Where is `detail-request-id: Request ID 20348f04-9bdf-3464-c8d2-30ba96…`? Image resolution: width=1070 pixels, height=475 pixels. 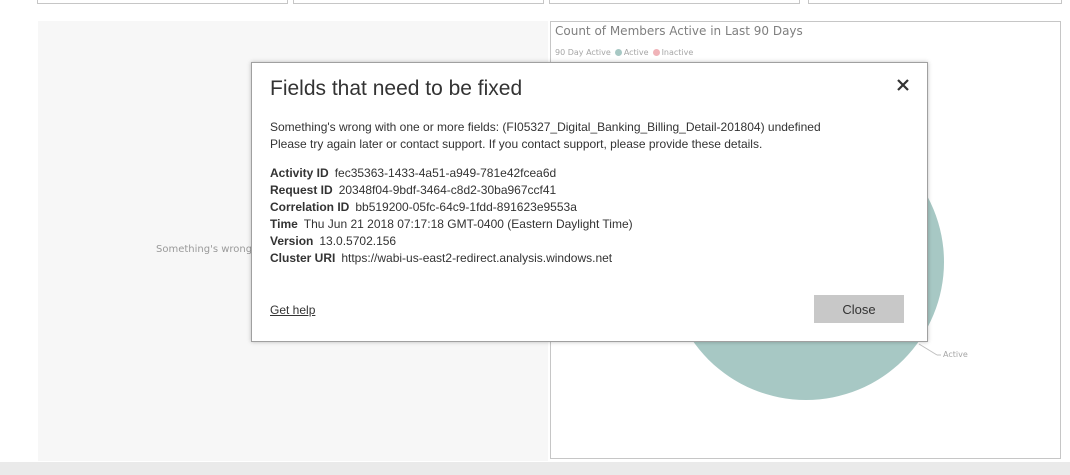
detail-request-id: Request ID 20348f04-9bdf-3464-c8d2-30ba96… is located at coordinates (451, 190).